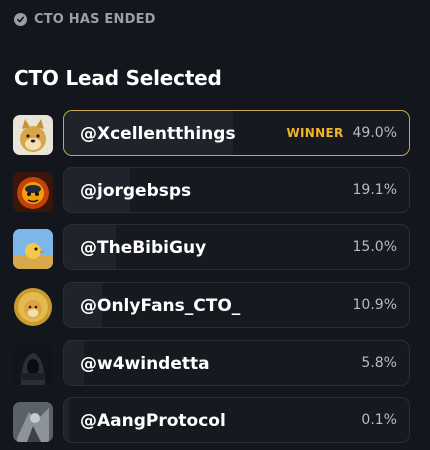  I want to click on candidate-handle: @TheBibiGuy, so click(143, 248).